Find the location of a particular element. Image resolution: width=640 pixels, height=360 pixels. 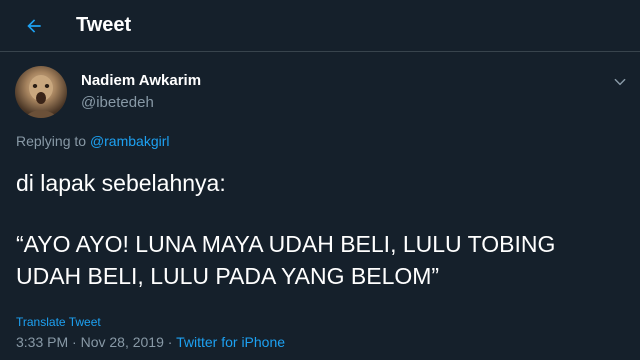

tweet-source-link: Twitter for iPhone is located at coordinates (230, 342).